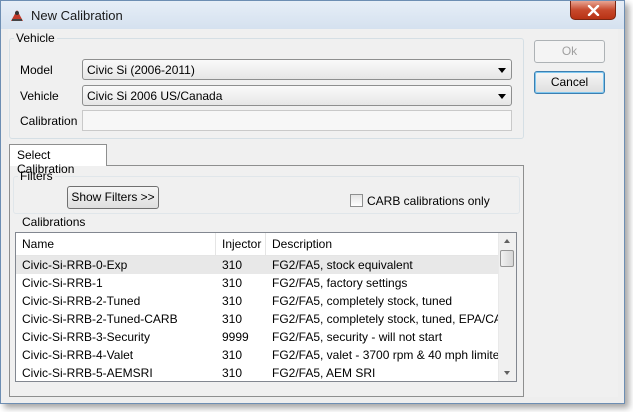 This screenshot has width=633, height=412. What do you see at coordinates (17, 15) in the screenshot?
I see `app-icon` at bounding box center [17, 15].